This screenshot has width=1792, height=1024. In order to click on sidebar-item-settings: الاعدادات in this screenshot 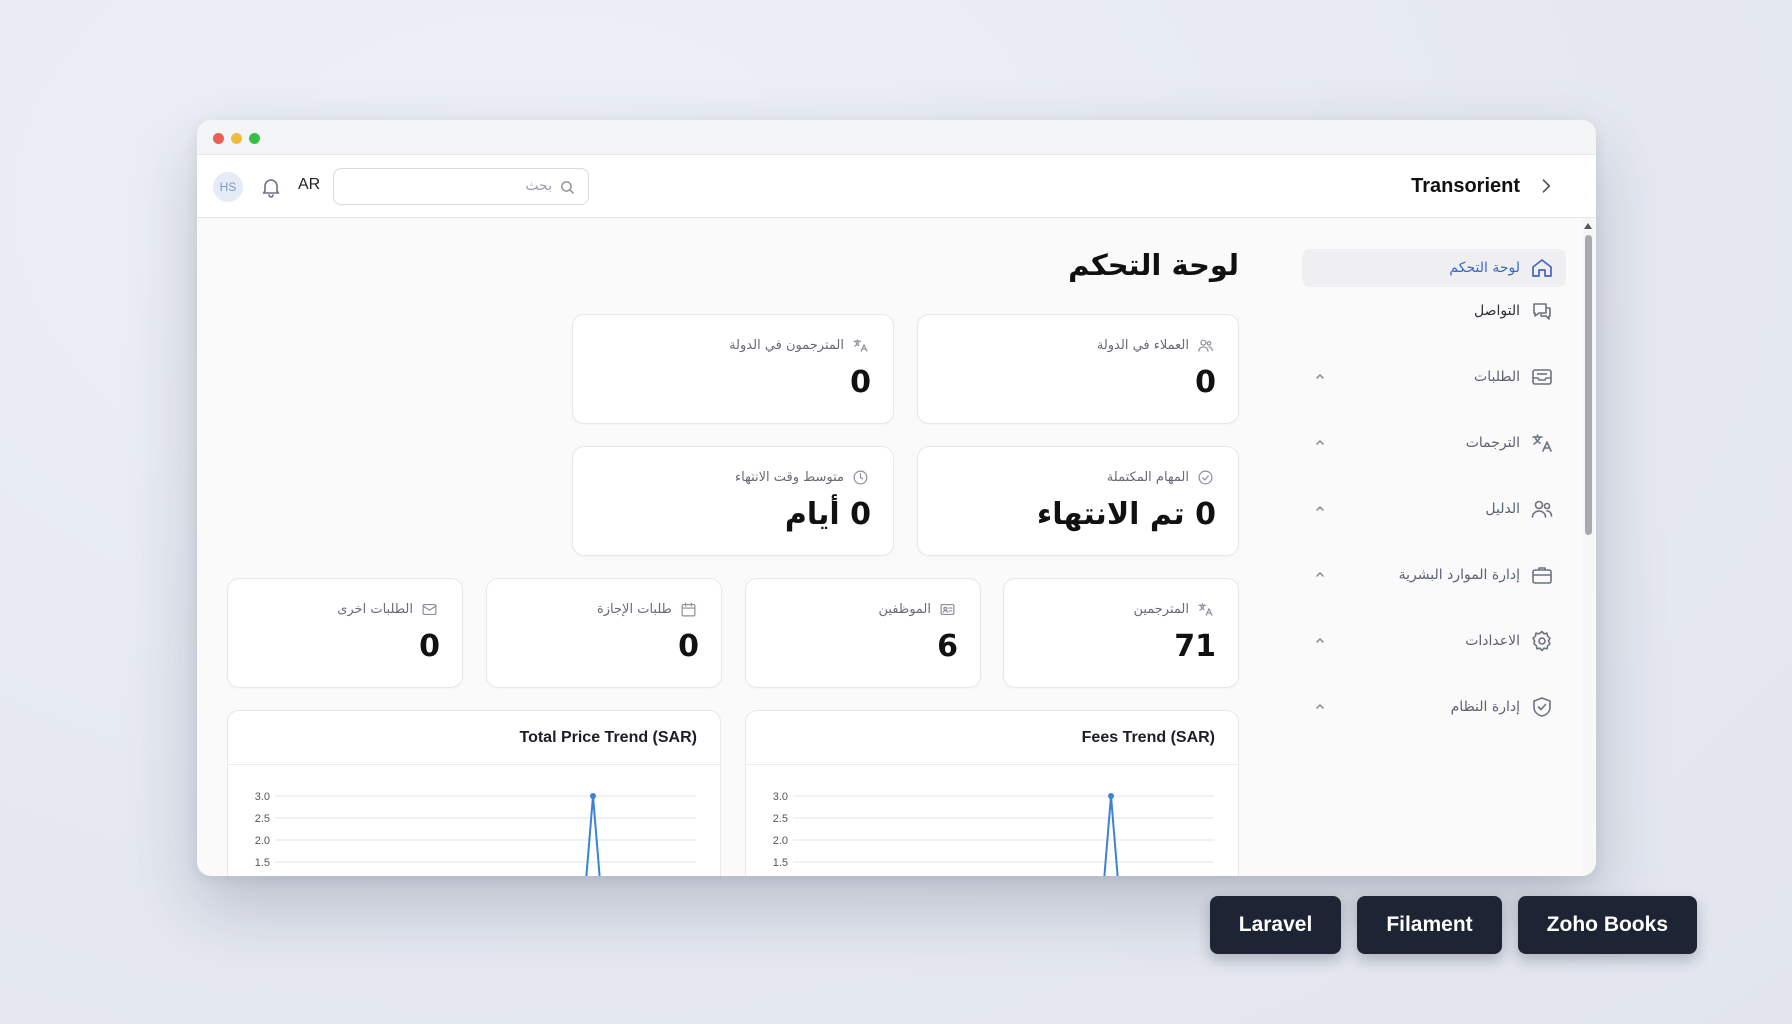, I will do `click(1434, 641)`.